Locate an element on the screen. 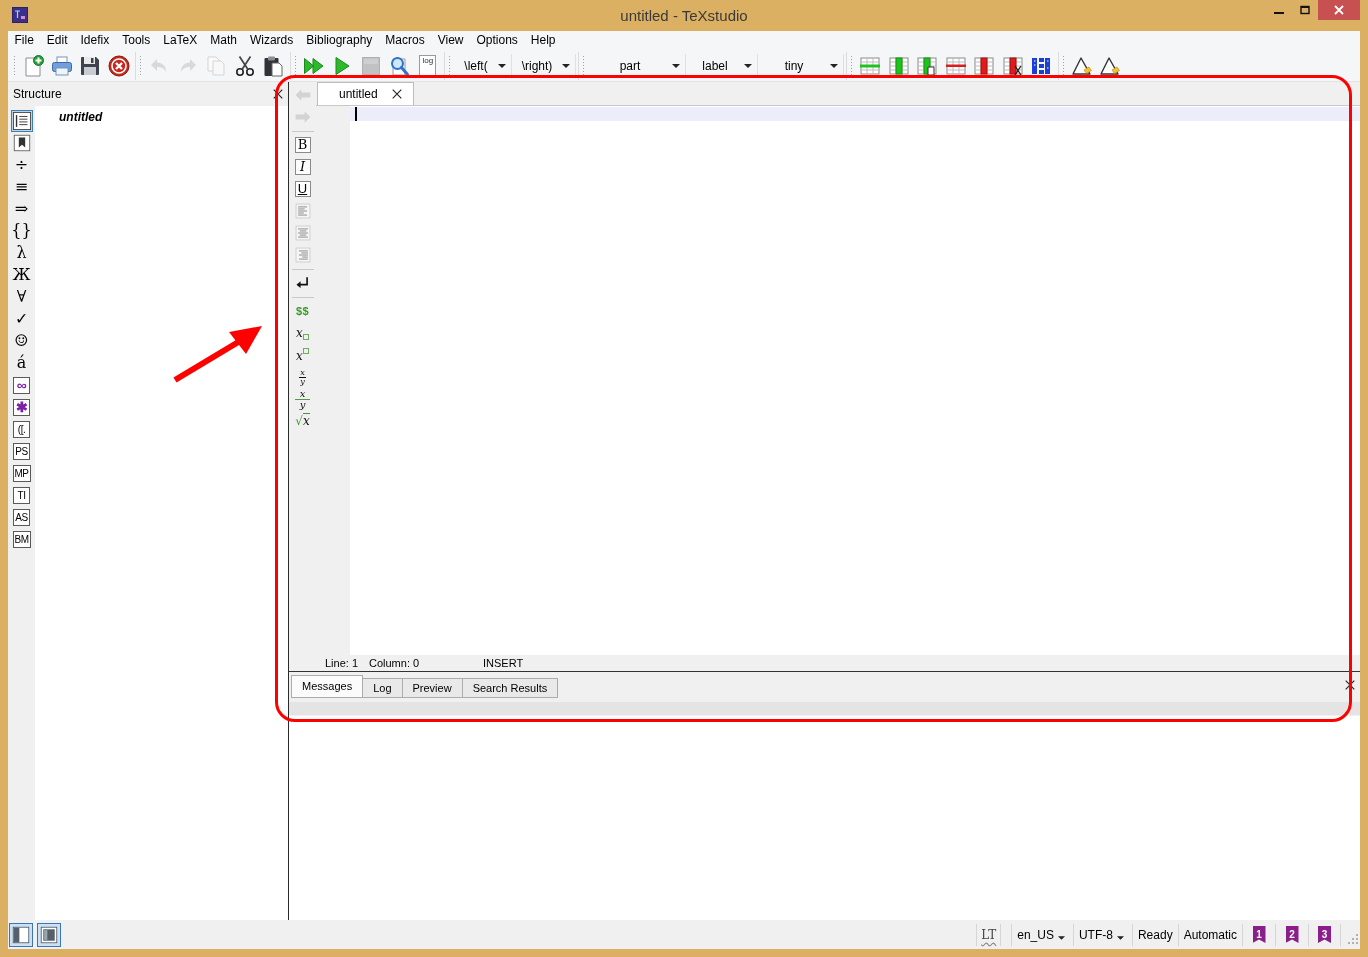 The image size is (1368, 957). menu-item: Edit is located at coordinates (57, 40).